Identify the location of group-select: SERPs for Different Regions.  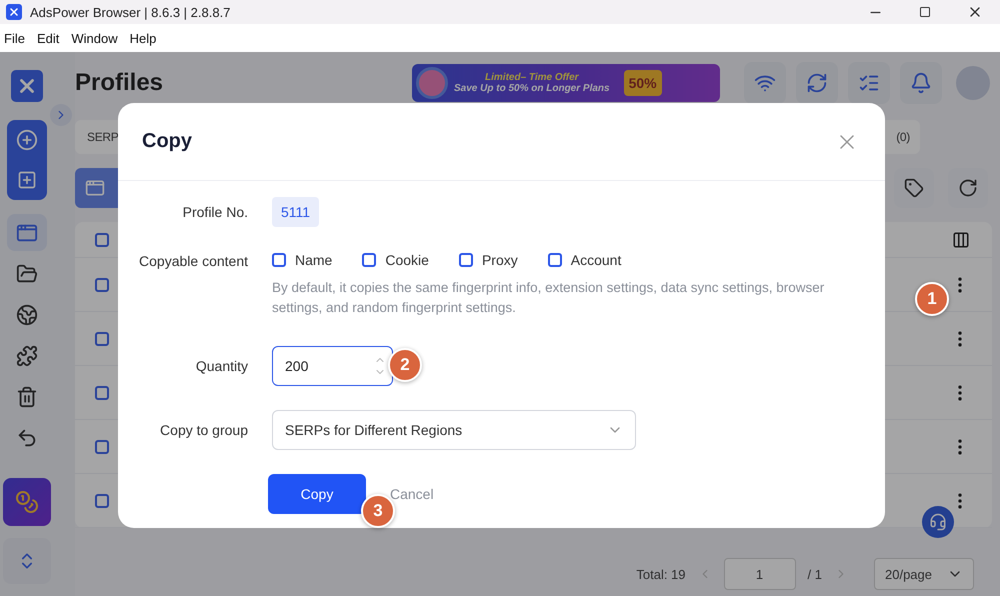
(454, 430).